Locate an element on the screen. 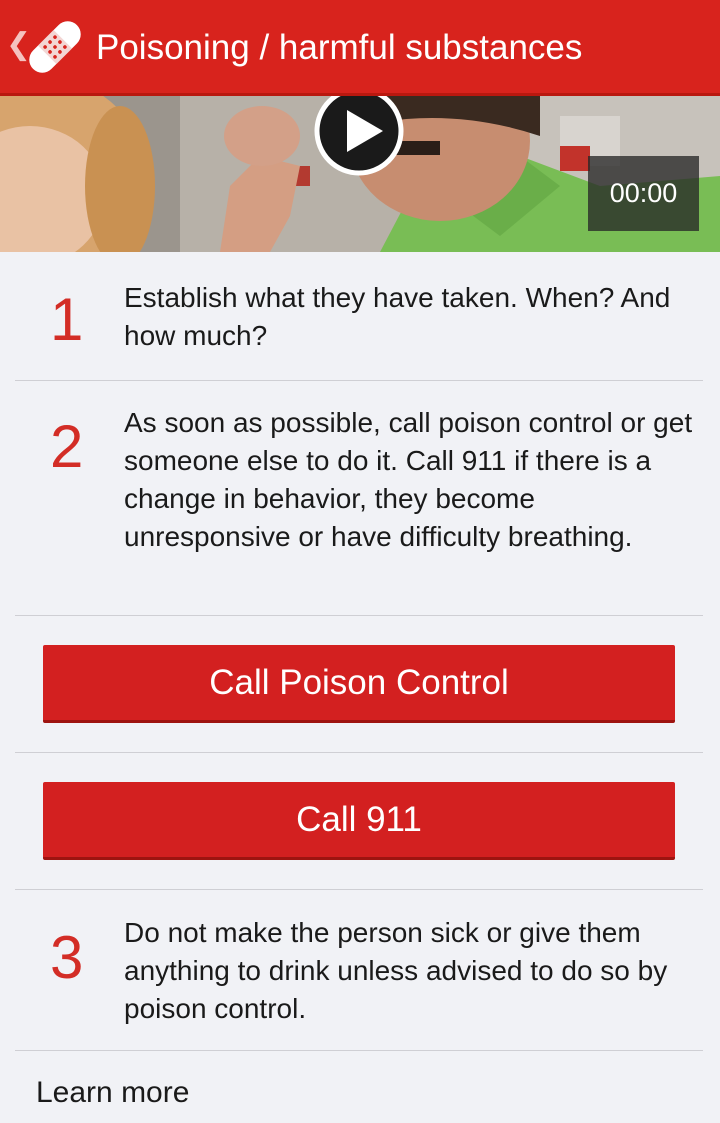  app-bar: ❮ Poisoning / harmful substances is located at coordinates (360, 48).